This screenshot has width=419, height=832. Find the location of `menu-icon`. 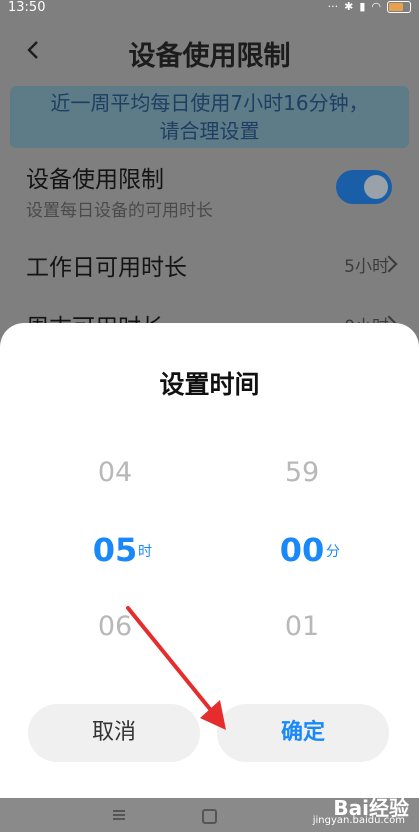

menu-icon is located at coordinates (119, 815).